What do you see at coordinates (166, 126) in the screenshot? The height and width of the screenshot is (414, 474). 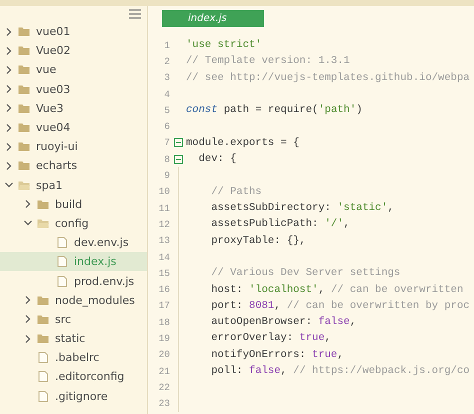 I see `line-number: 6` at bounding box center [166, 126].